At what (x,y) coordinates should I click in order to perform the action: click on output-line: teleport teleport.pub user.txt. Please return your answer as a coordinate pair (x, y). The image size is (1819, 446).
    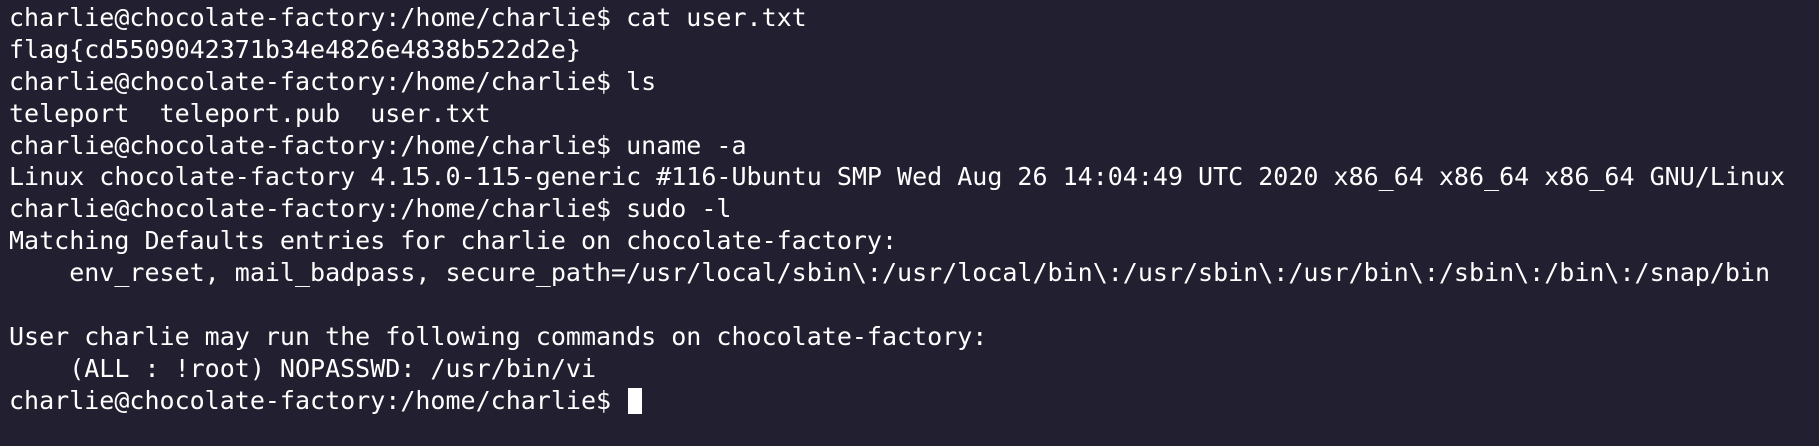
    Looking at the image, I should click on (250, 113).